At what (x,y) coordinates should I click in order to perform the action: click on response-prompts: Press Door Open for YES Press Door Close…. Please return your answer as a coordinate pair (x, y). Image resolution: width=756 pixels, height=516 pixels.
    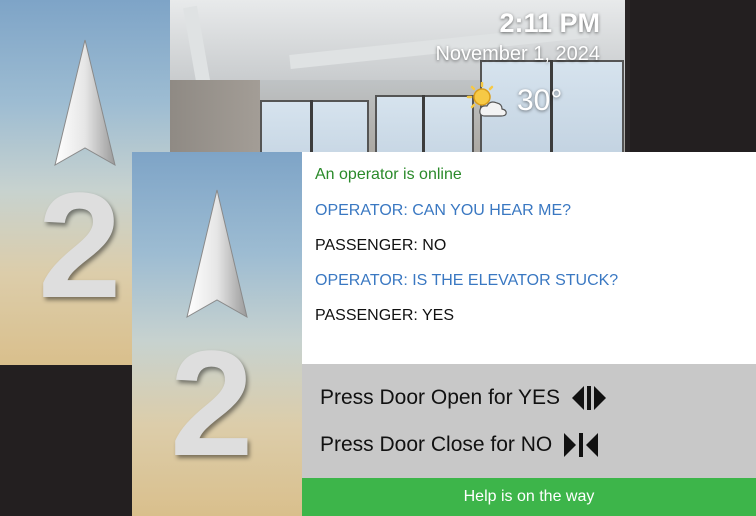
    Looking at the image, I should click on (529, 421).